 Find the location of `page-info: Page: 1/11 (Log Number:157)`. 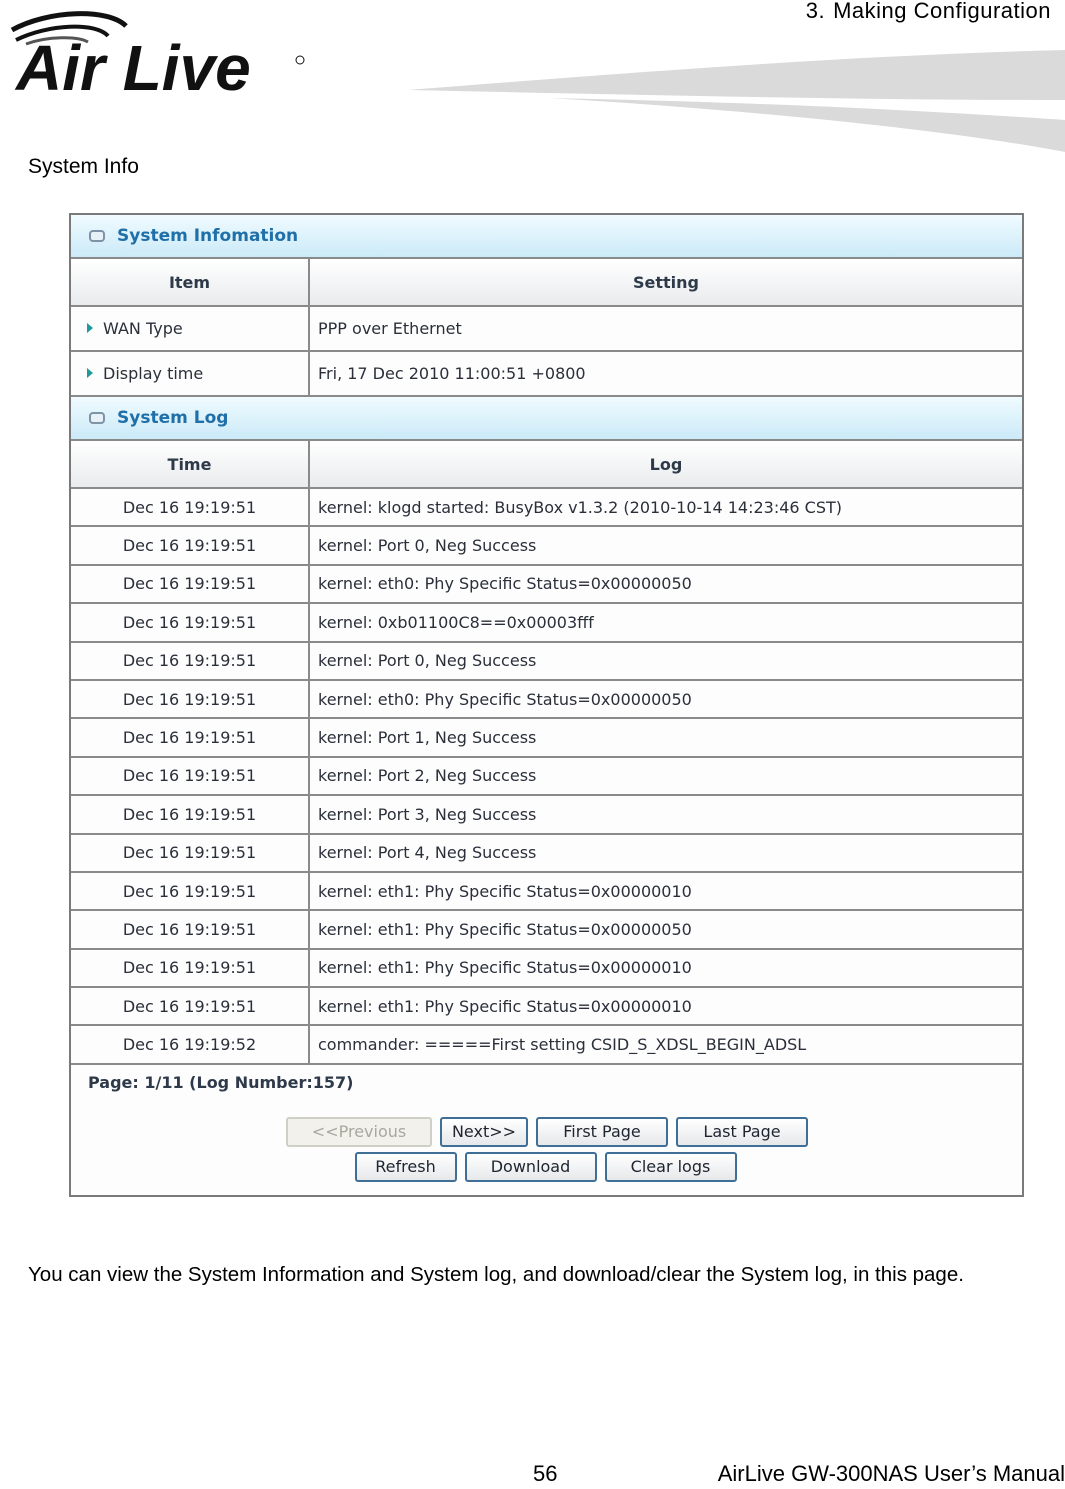

page-info: Page: 1/11 (Log Number:157) is located at coordinates (221, 1082).